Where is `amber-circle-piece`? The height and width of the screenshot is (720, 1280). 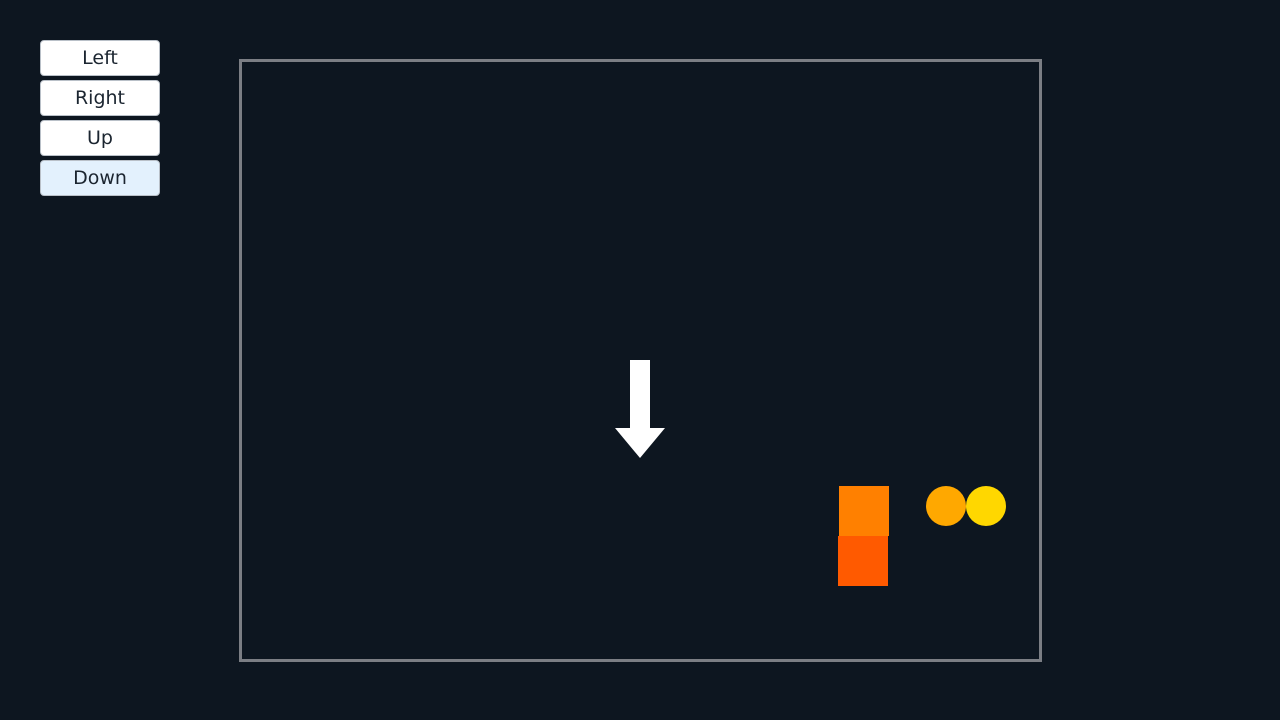 amber-circle-piece is located at coordinates (946, 506).